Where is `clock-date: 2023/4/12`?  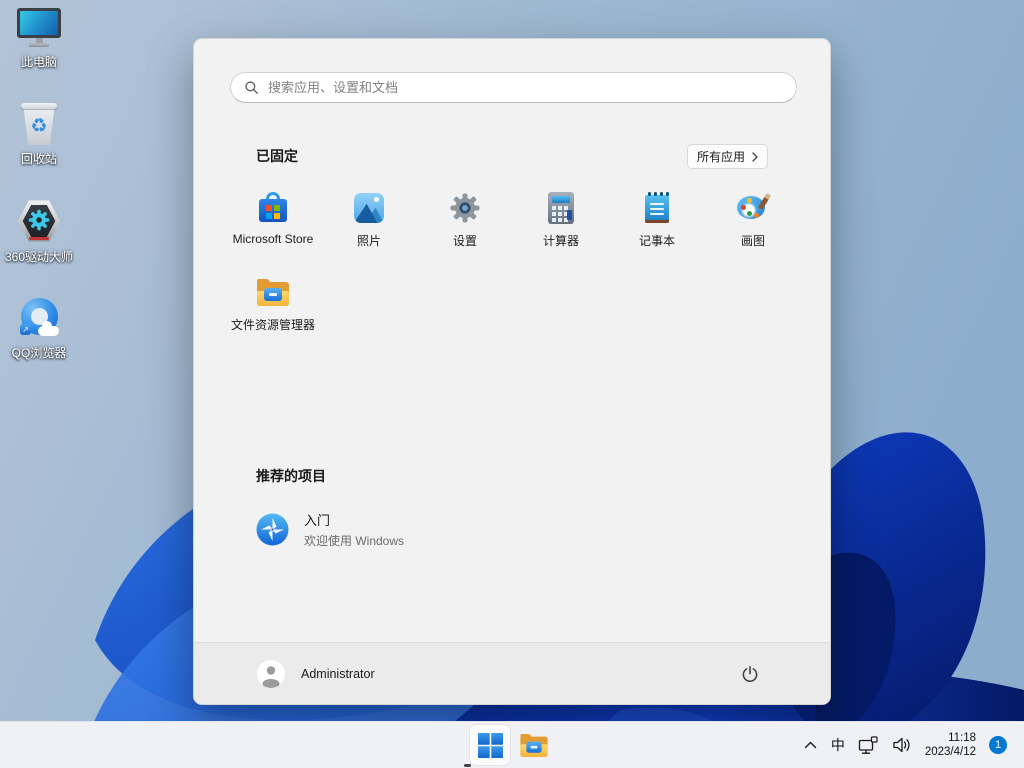 clock-date: 2023/4/12 is located at coordinates (950, 752).